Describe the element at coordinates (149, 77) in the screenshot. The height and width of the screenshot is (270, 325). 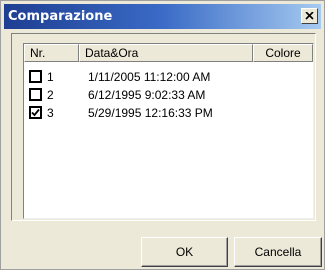
I see `row-datetime: 1/11/2005 11:12:00 AM` at that location.